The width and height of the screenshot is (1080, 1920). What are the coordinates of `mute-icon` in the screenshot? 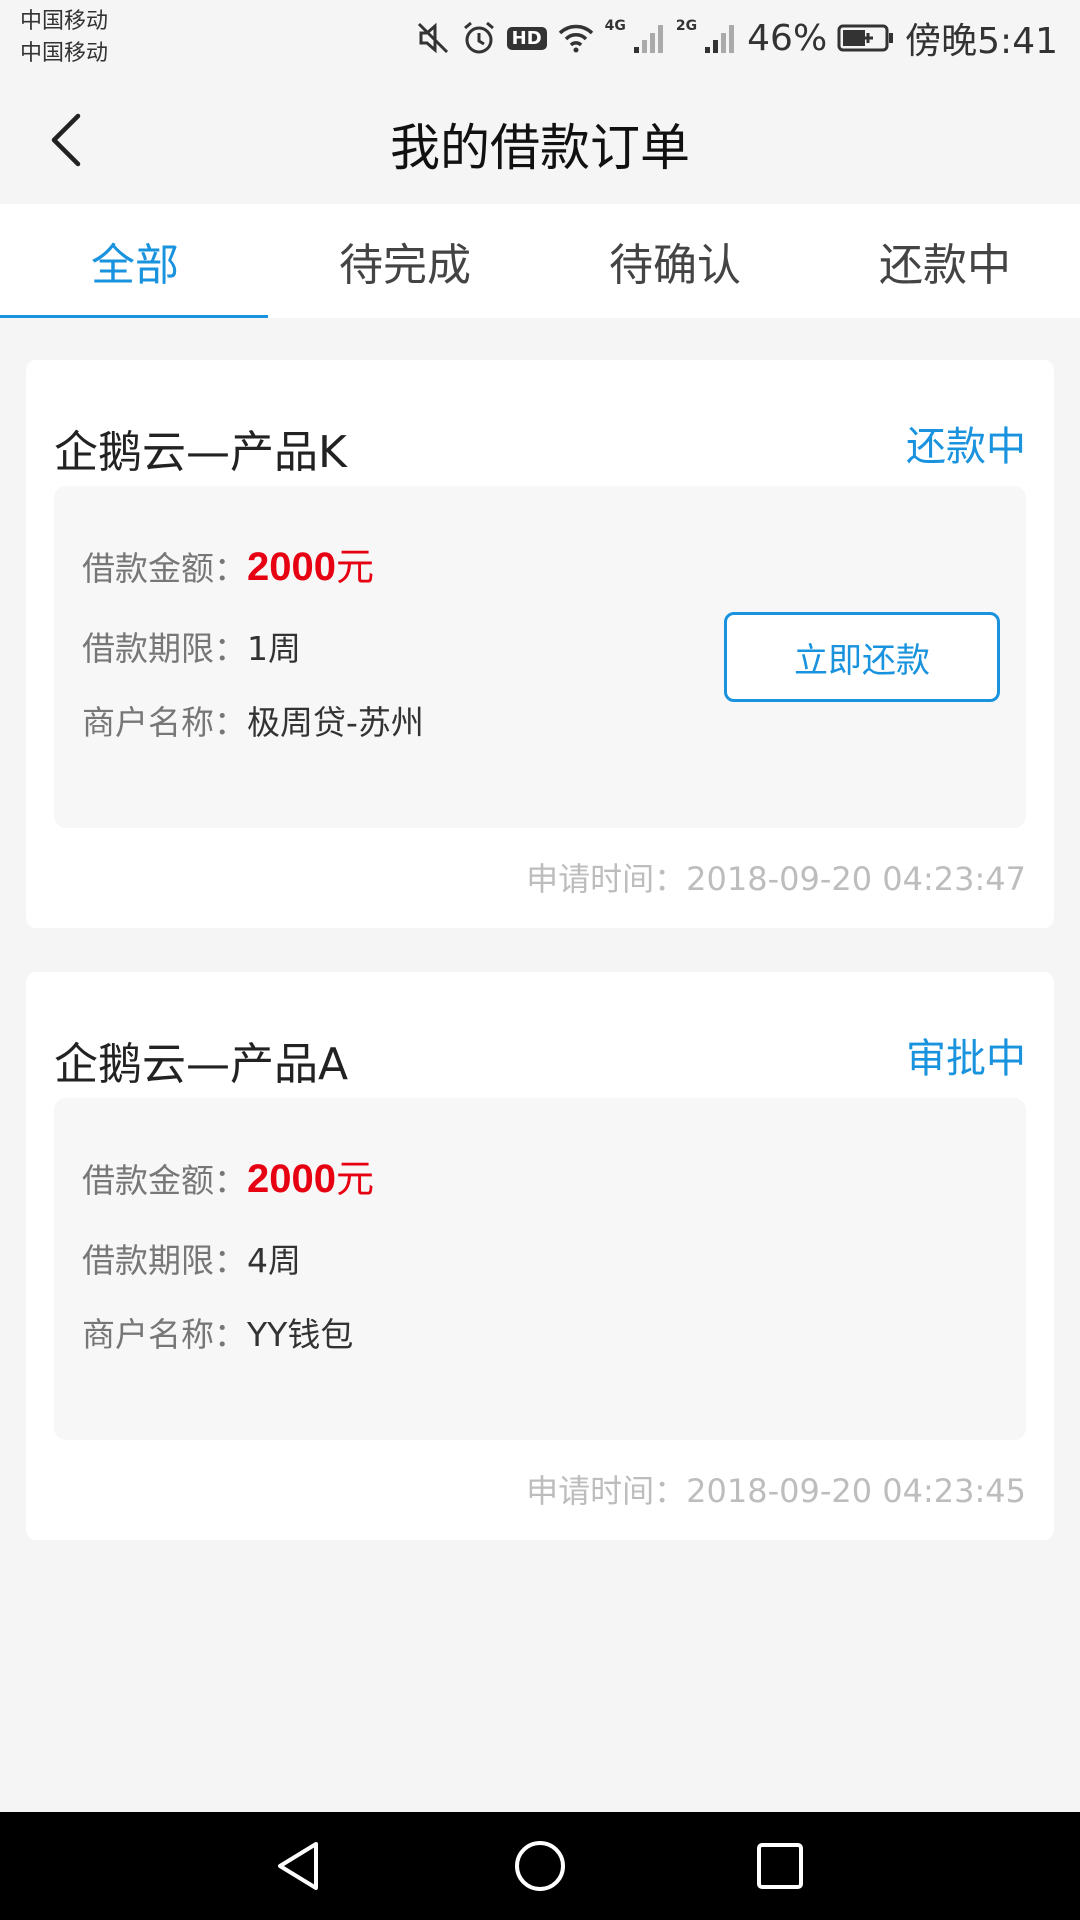 It's located at (433, 38).